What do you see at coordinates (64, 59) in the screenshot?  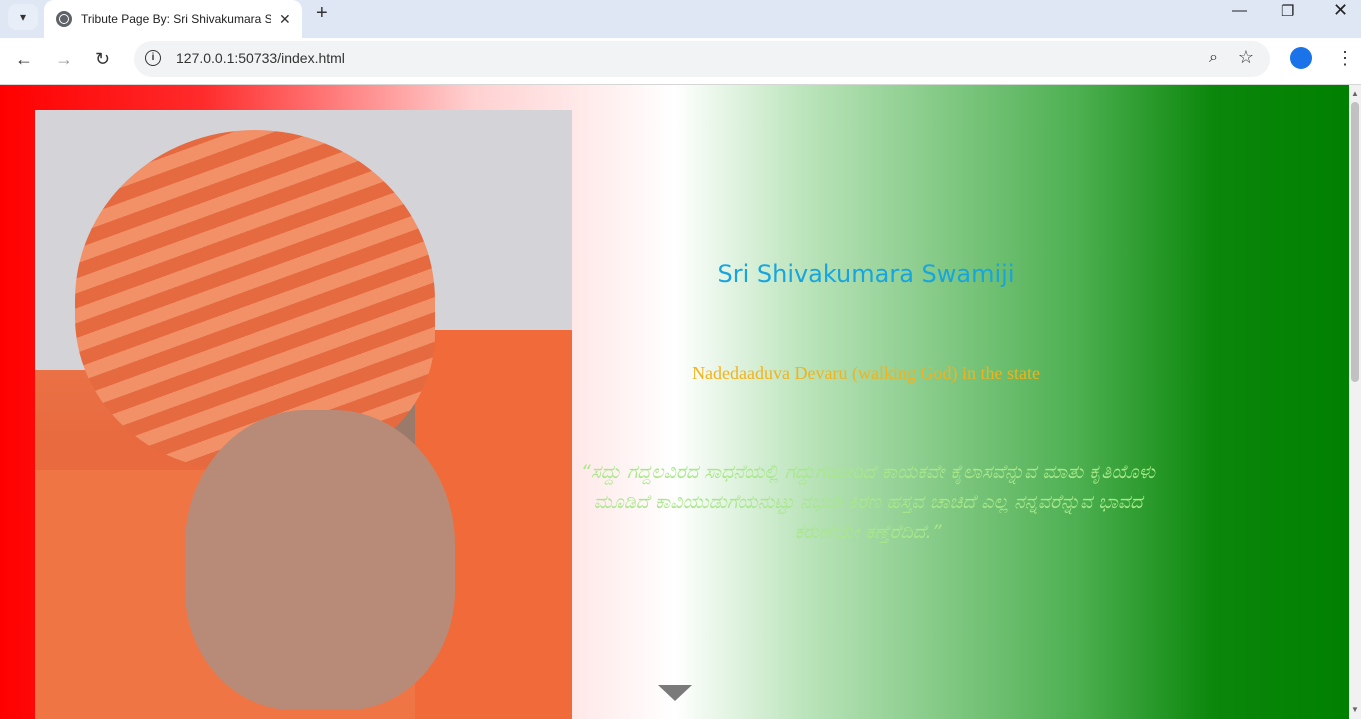 I see `forward-button: →` at bounding box center [64, 59].